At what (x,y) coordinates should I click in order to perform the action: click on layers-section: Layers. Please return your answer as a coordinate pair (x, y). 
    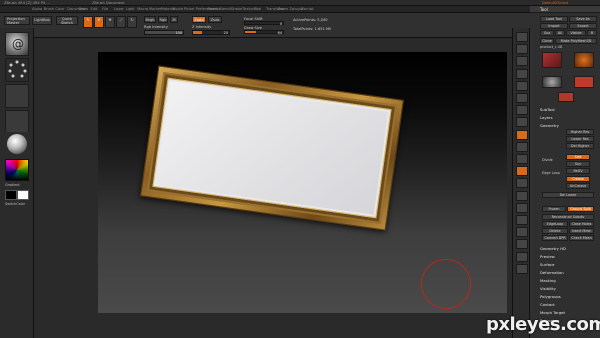
    Looking at the image, I should click on (546, 117).